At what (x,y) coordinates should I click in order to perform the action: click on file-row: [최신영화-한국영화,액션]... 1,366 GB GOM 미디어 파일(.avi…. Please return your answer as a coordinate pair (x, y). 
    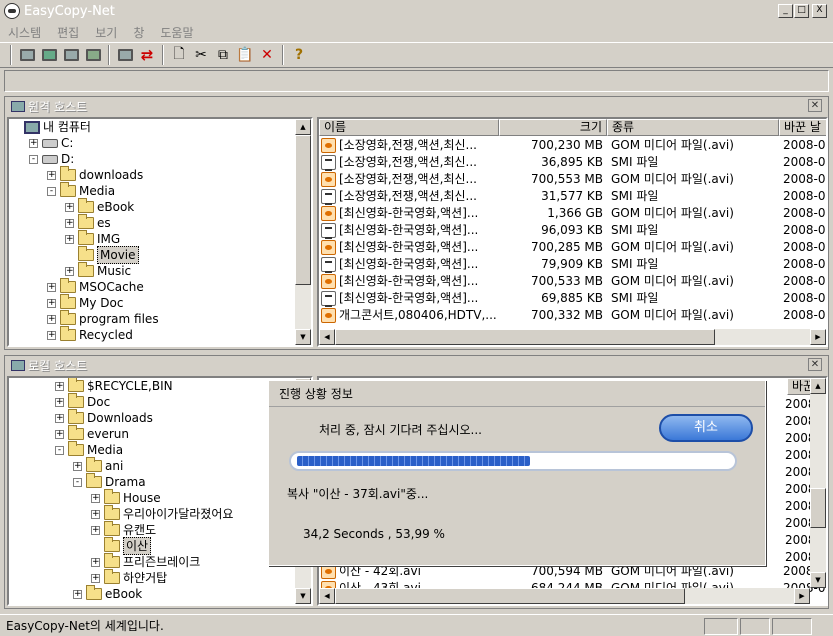
    Looking at the image, I should click on (572, 213).